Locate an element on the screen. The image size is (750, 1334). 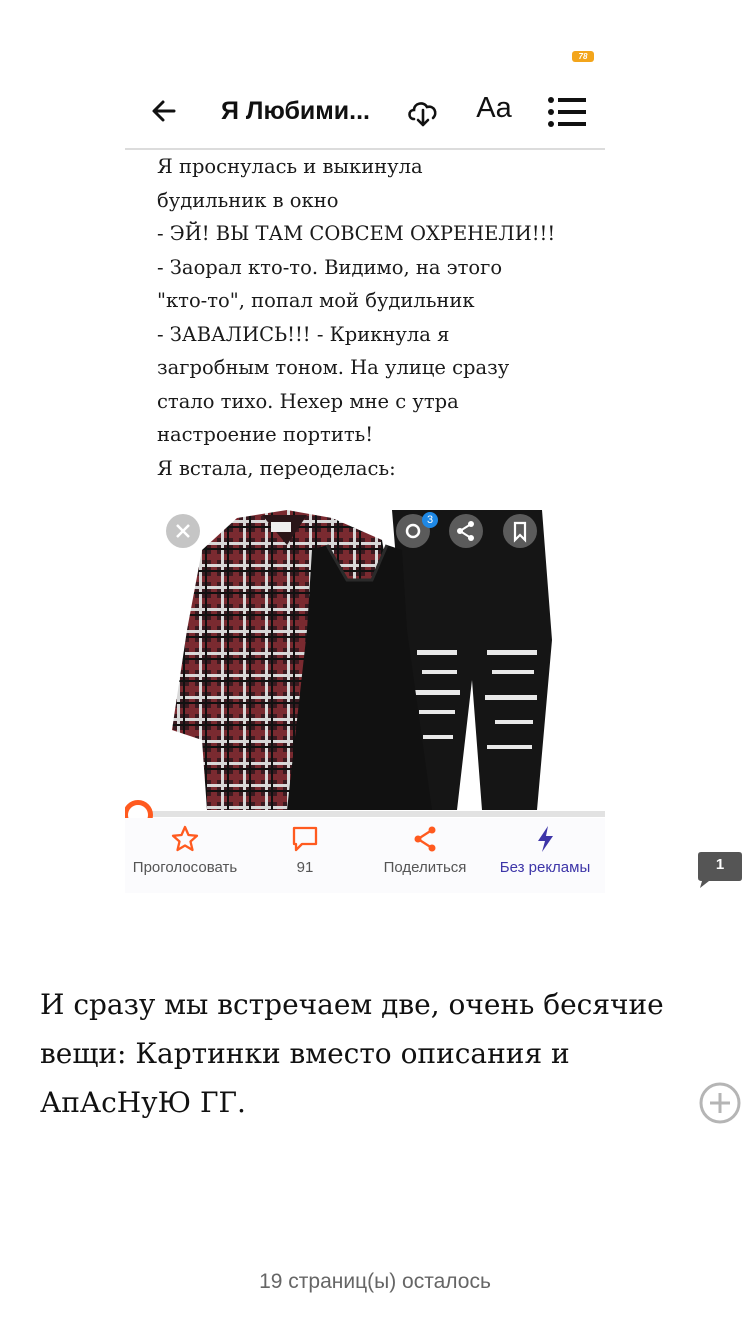
table-of-contents-icon is located at coordinates (567, 112).